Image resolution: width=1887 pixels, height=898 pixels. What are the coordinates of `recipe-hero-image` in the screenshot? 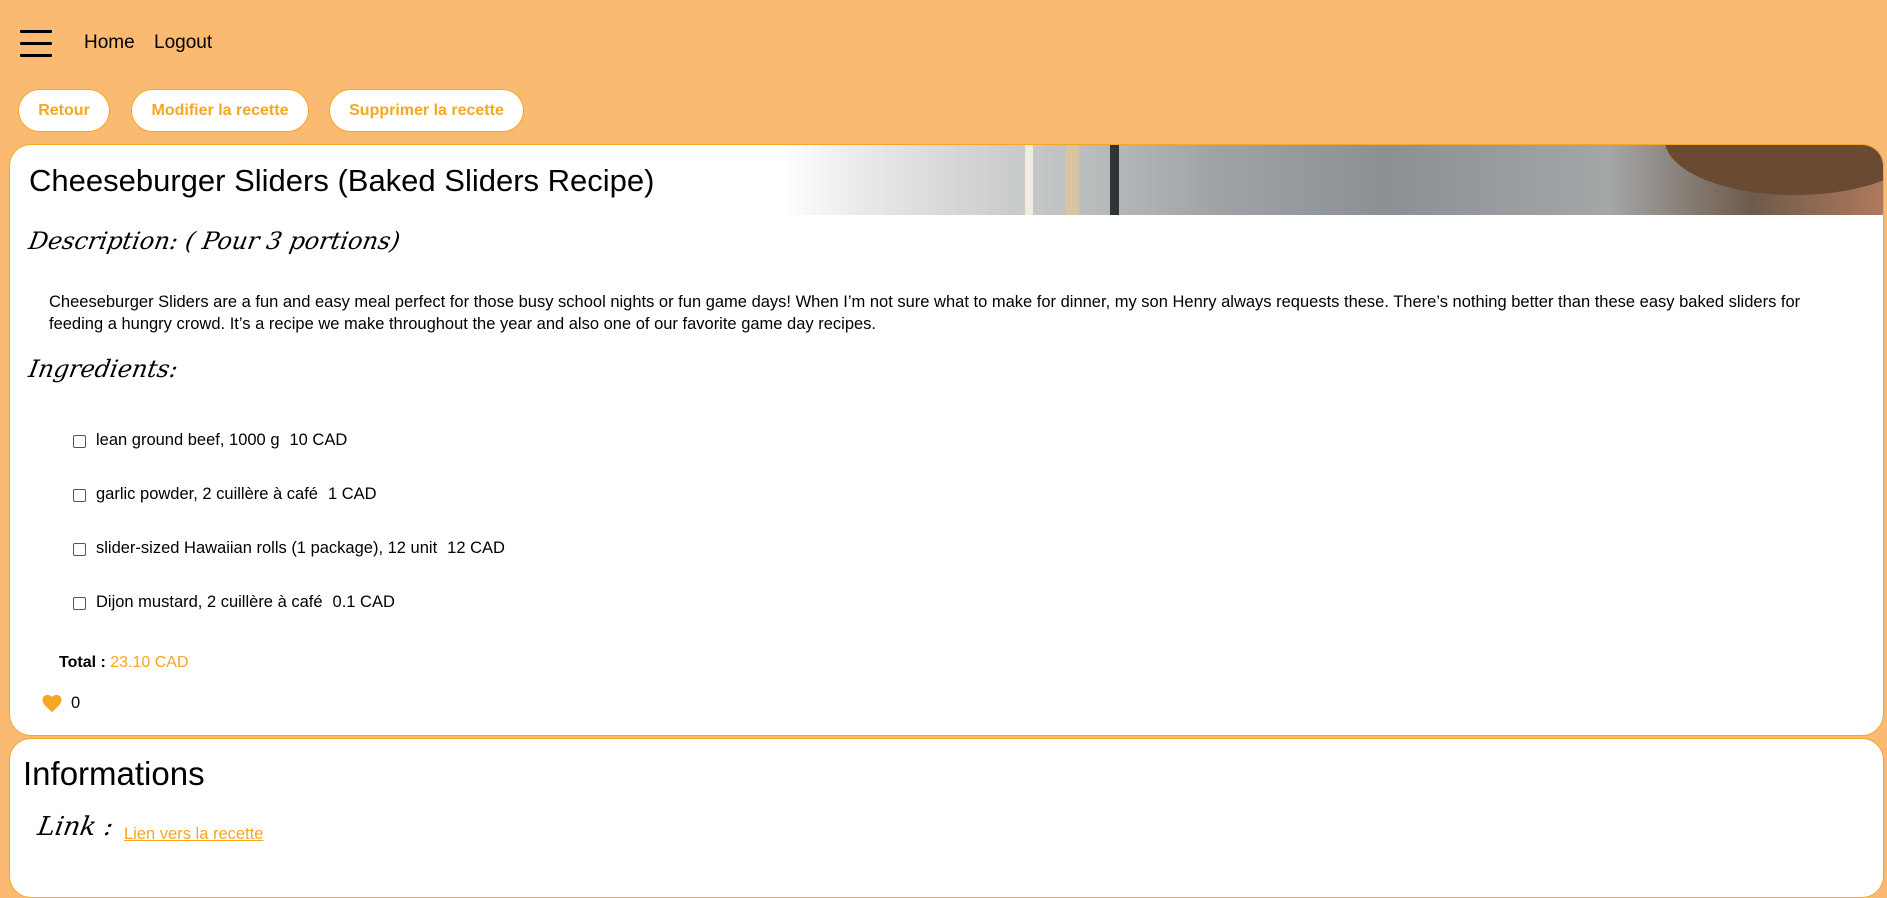 It's located at (1331, 180).